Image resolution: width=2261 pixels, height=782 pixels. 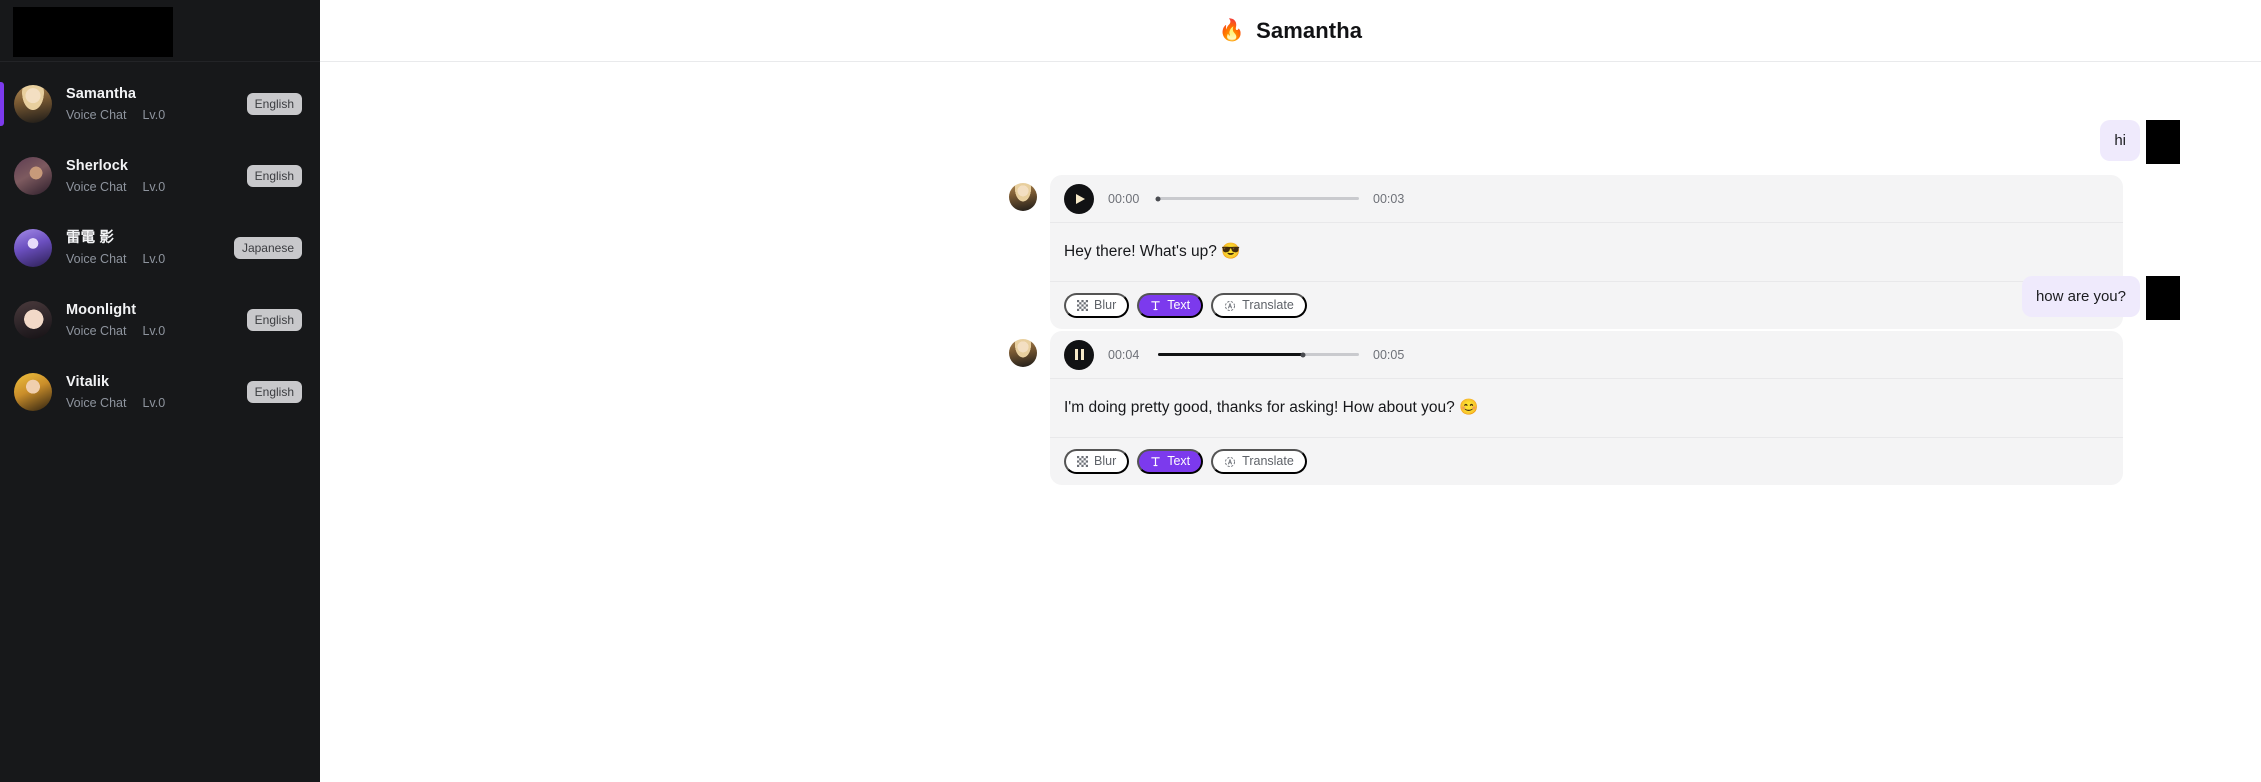 I want to click on chat-name: Samantha, so click(x=101, y=94).